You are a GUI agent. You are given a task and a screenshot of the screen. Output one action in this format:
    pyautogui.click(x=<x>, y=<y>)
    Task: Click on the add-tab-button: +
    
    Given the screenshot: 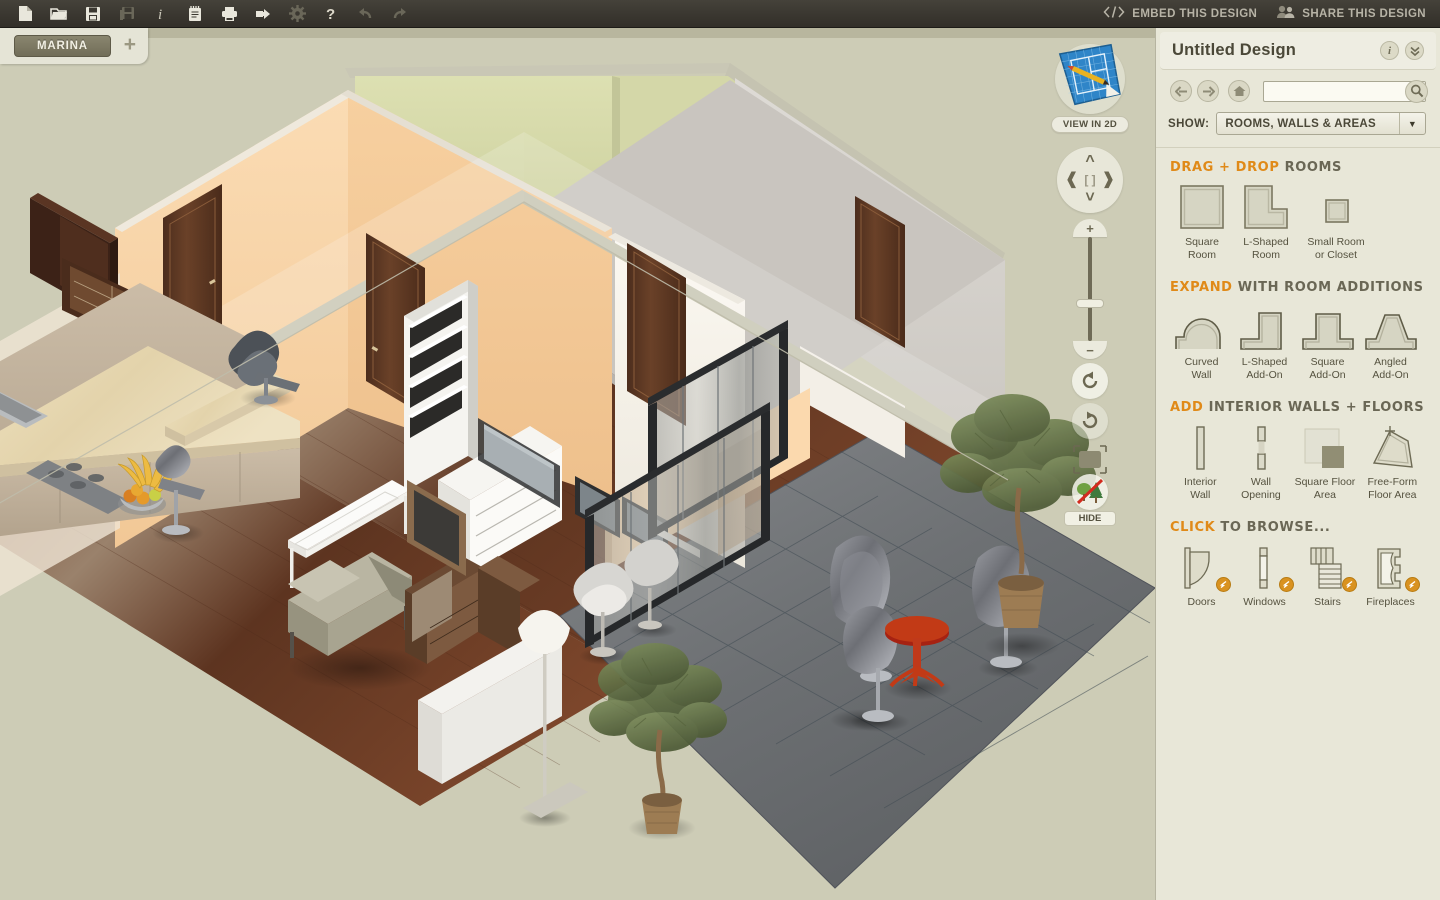 What is the action you would take?
    pyautogui.click(x=130, y=46)
    